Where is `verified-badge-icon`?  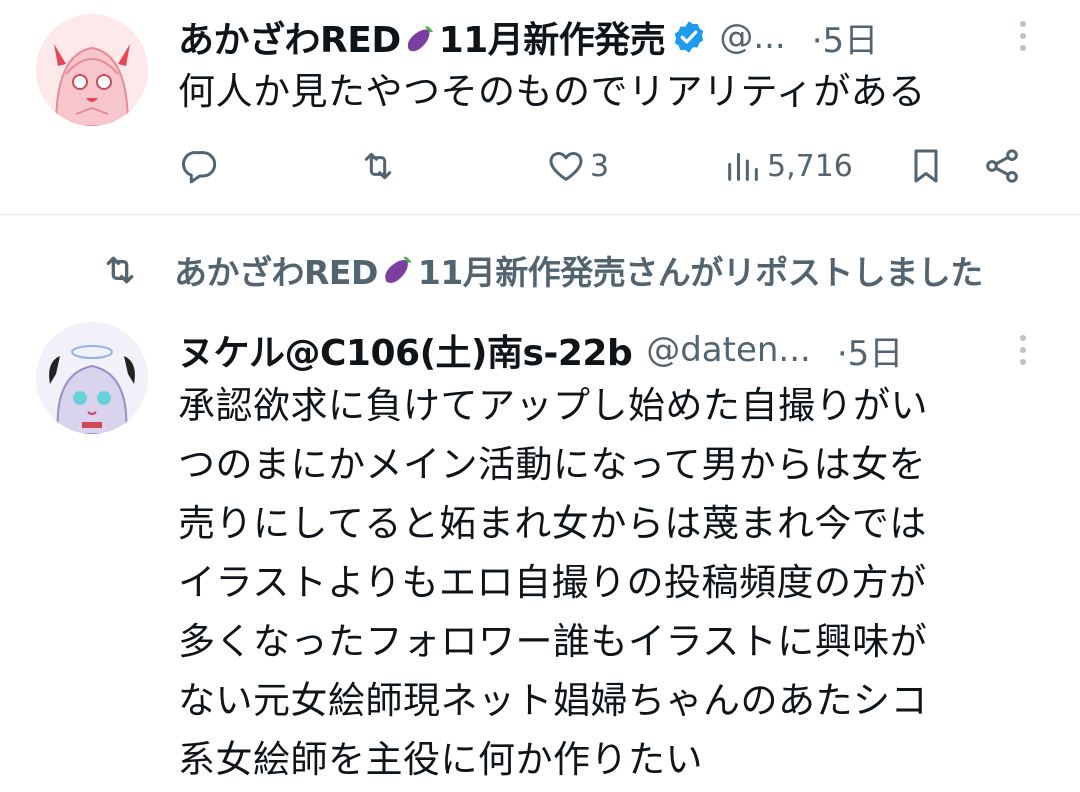
verified-badge-icon is located at coordinates (689, 37).